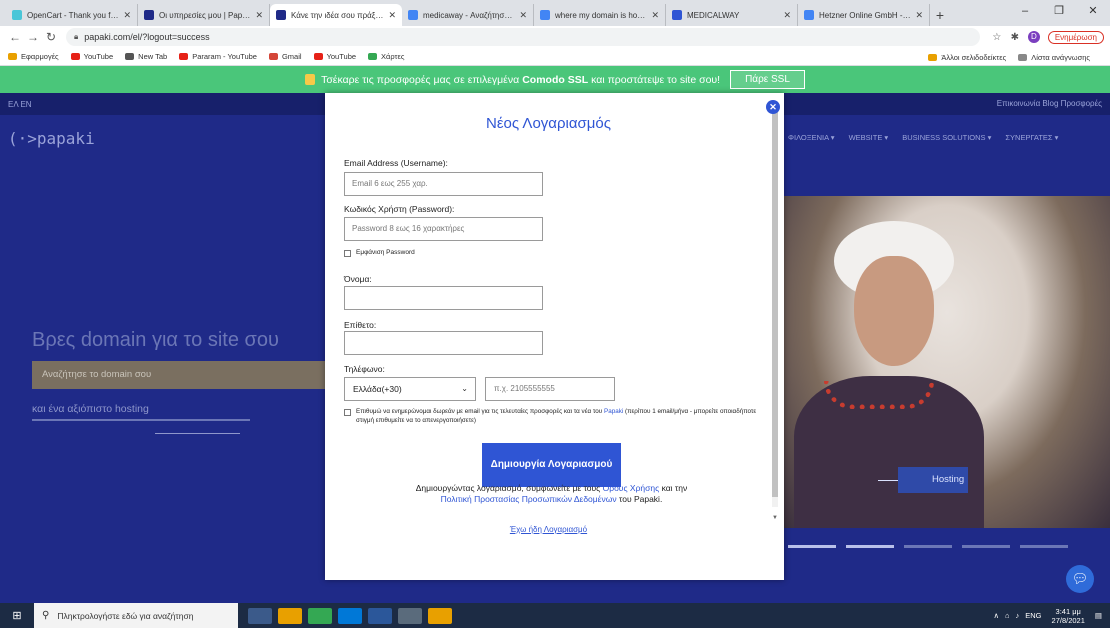 Image resolution: width=1110 pixels, height=628 pixels. I want to click on windows-start-icon: ⊞, so click(17, 615).